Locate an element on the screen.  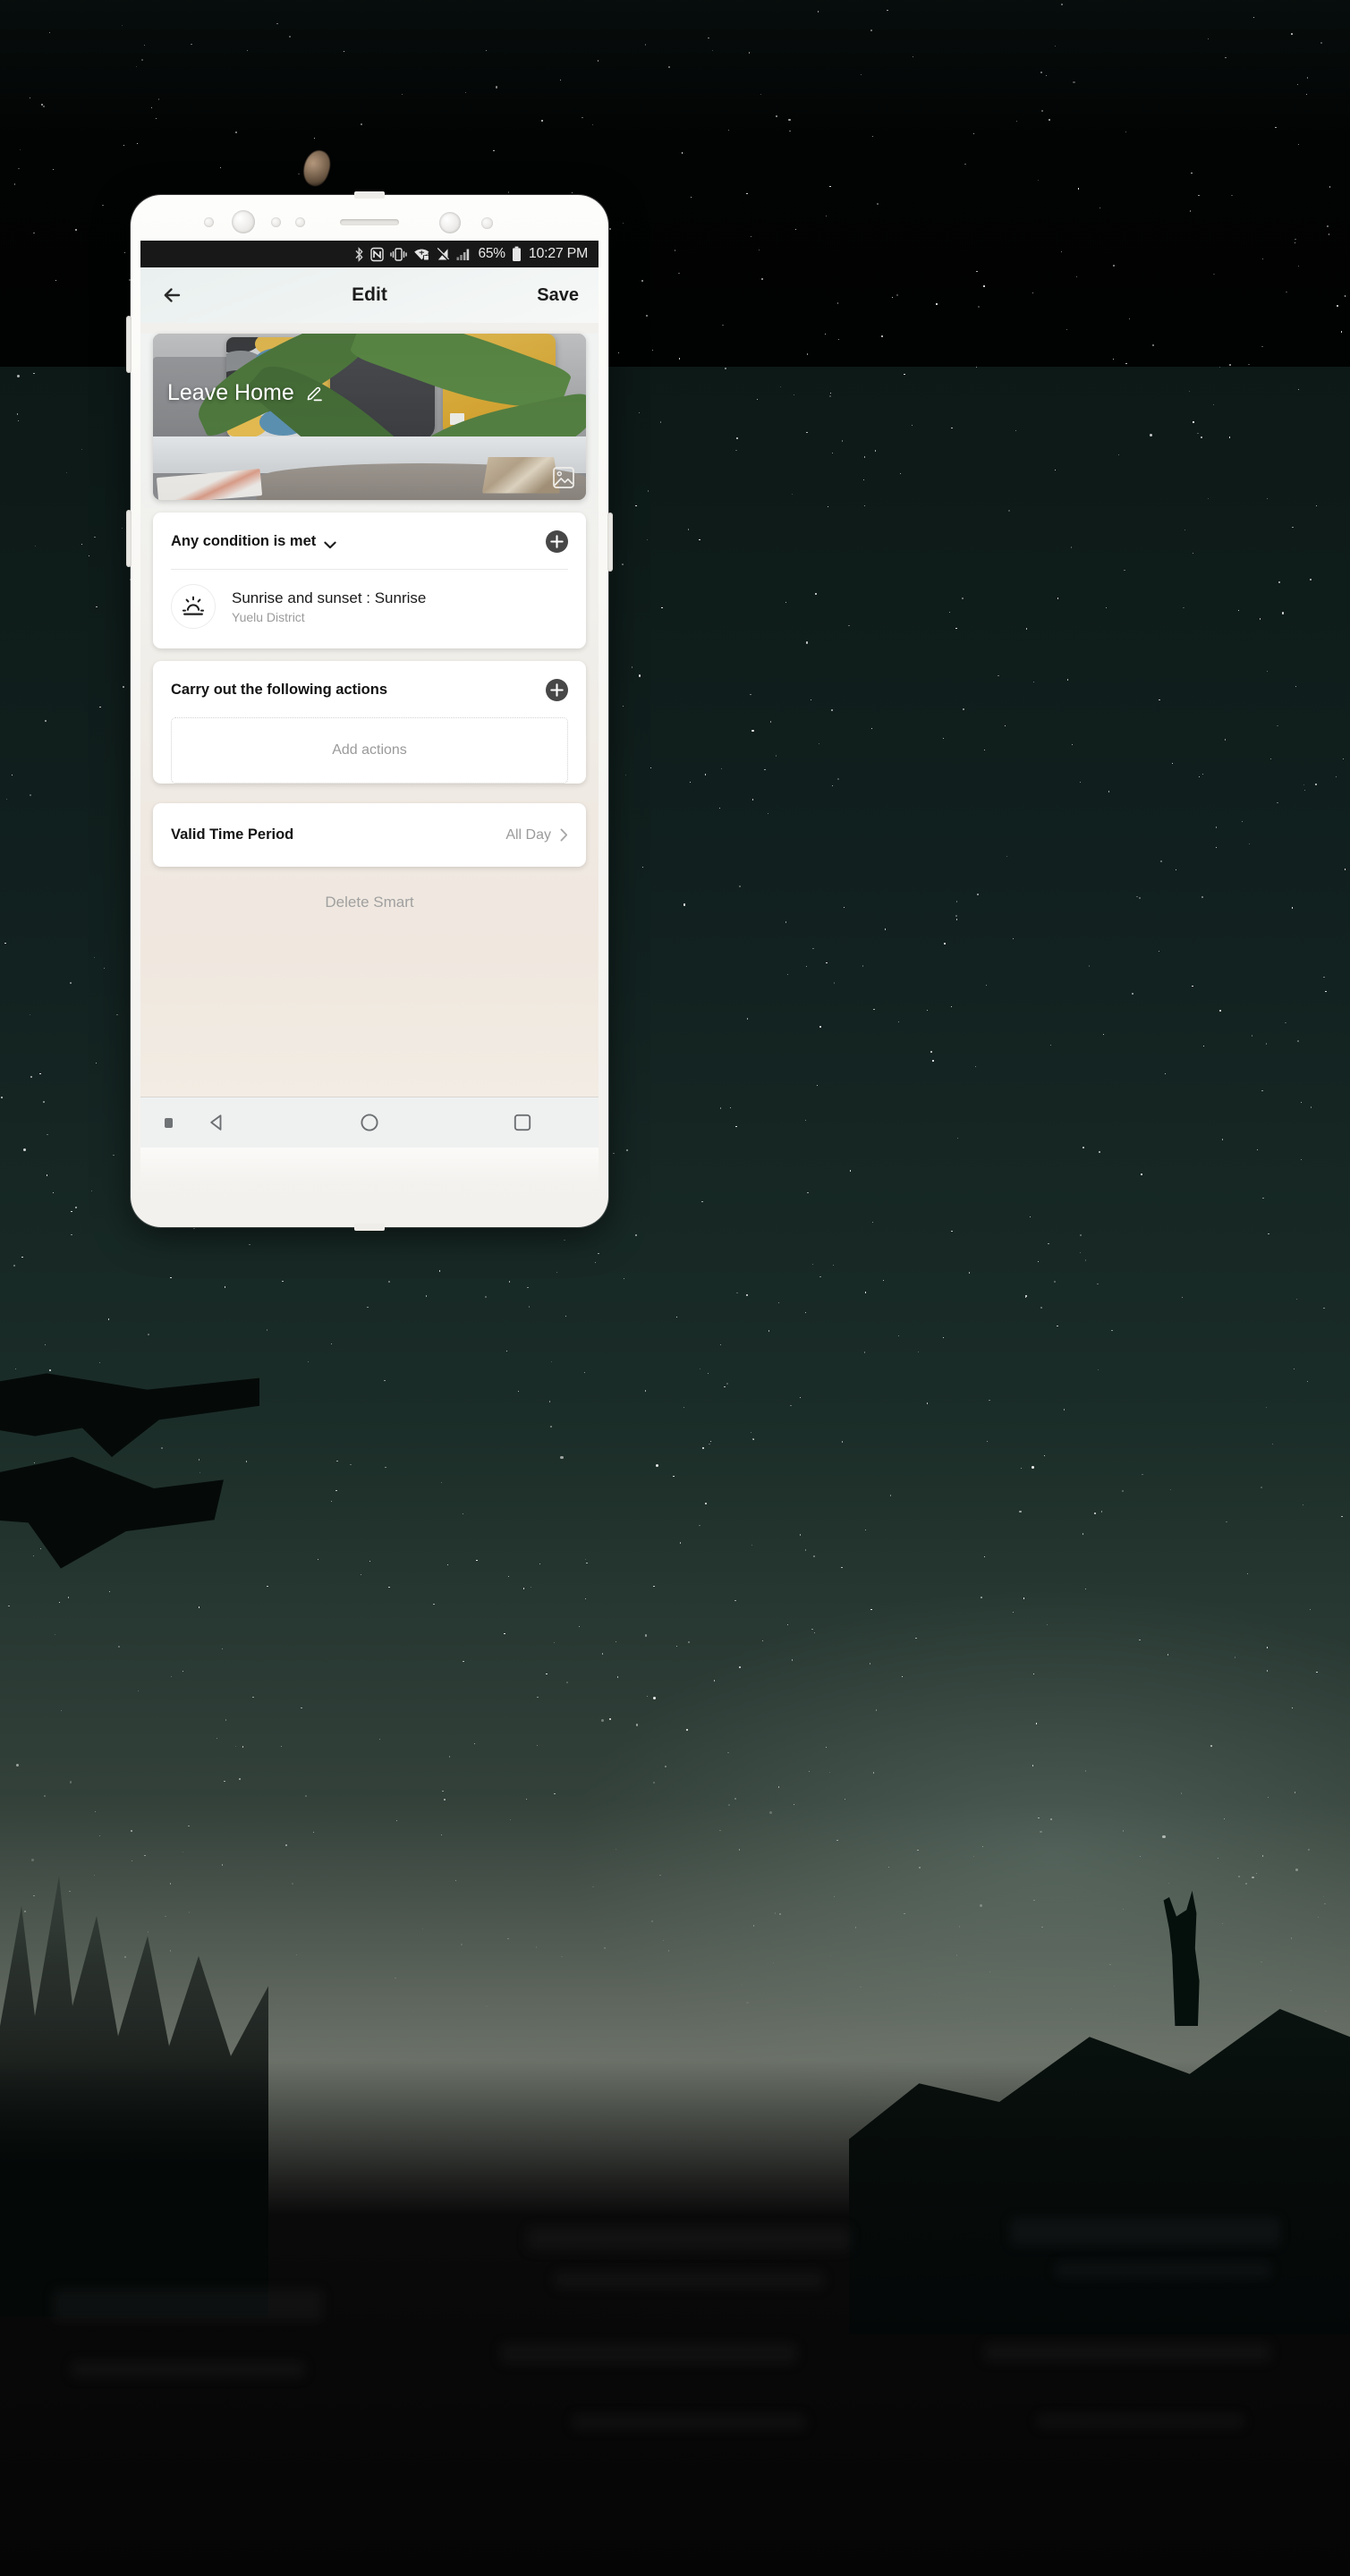
page-title: Edit is located at coordinates (369, 294).